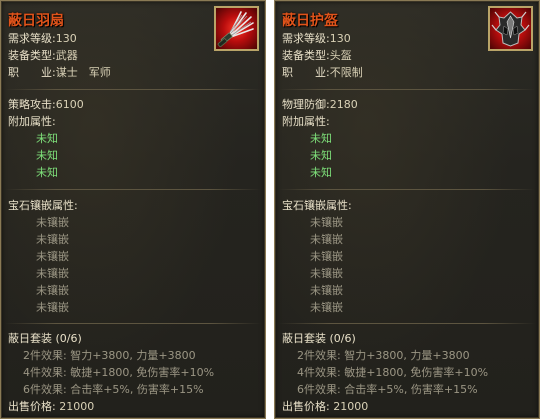 This screenshot has width=541, height=419. Describe the element at coordinates (69, 104) in the screenshot. I see `stat-value: 6100` at that location.